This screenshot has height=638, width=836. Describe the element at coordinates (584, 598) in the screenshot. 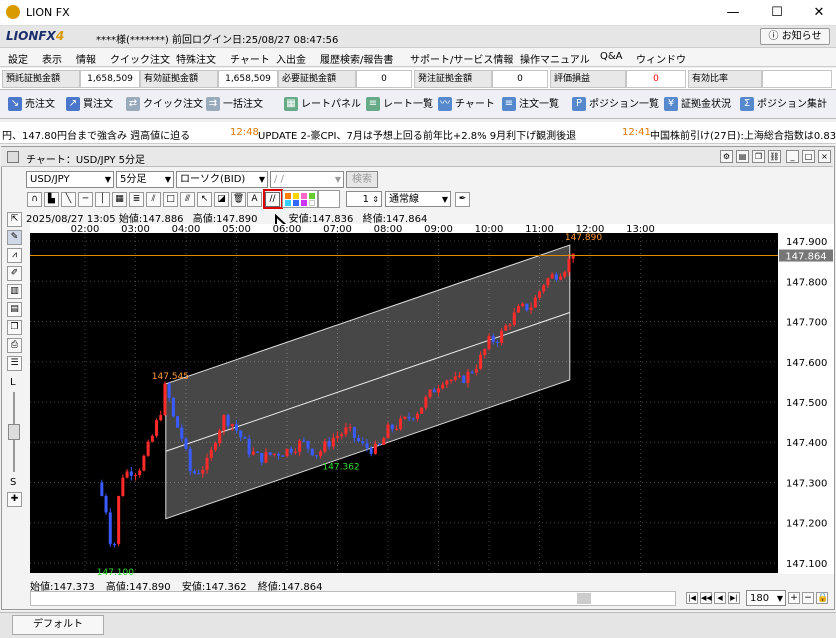

I see `scroll-thumb` at that location.